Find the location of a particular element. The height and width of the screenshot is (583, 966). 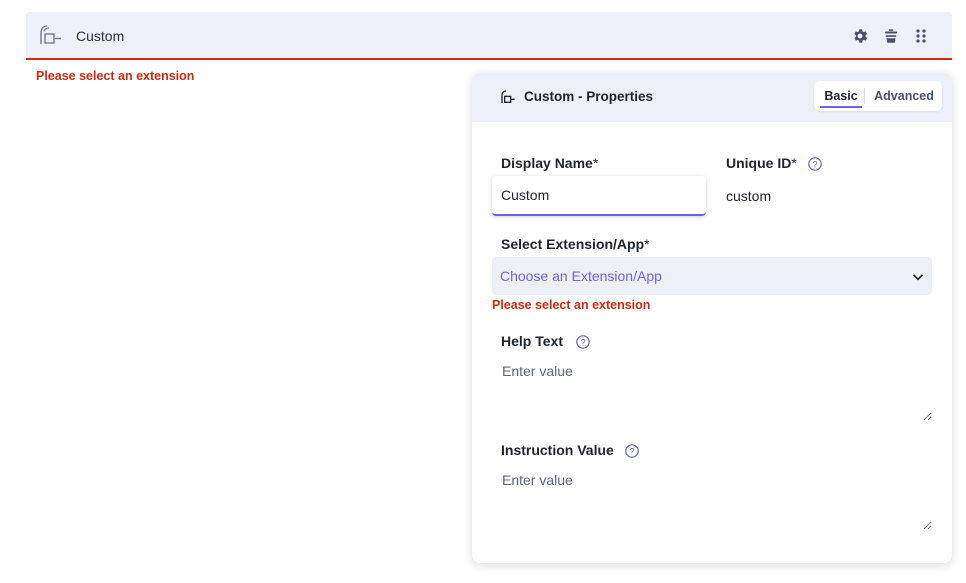

custom-field-row: Custom is located at coordinates (489, 36).